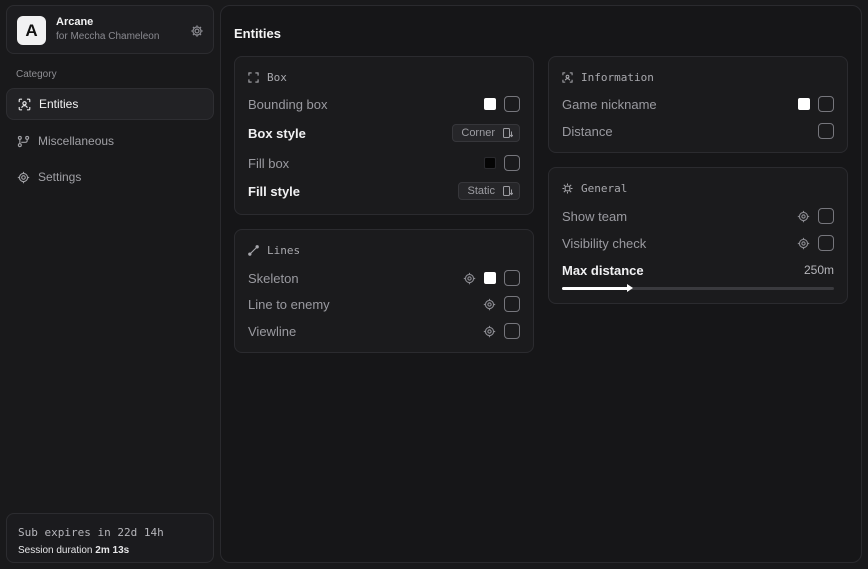 Image resolution: width=868 pixels, height=569 pixels. What do you see at coordinates (595, 216) in the screenshot?
I see `row-label: Show team` at bounding box center [595, 216].